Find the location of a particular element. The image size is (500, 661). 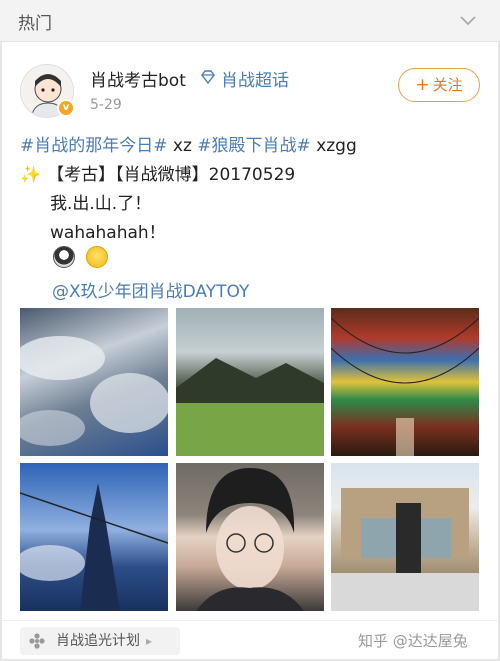

follow-label: 关注 is located at coordinates (447, 85).